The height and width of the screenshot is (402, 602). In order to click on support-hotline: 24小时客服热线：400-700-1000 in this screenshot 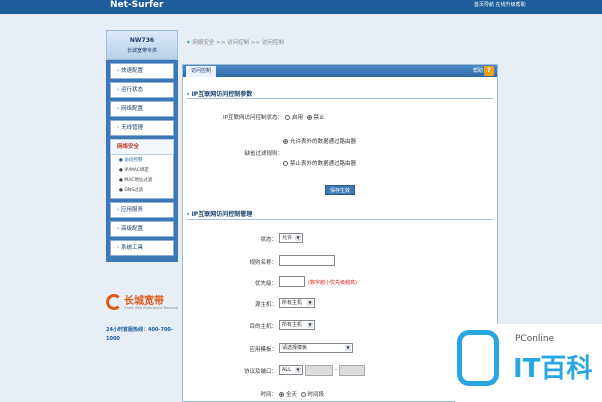, I will do `click(139, 334)`.